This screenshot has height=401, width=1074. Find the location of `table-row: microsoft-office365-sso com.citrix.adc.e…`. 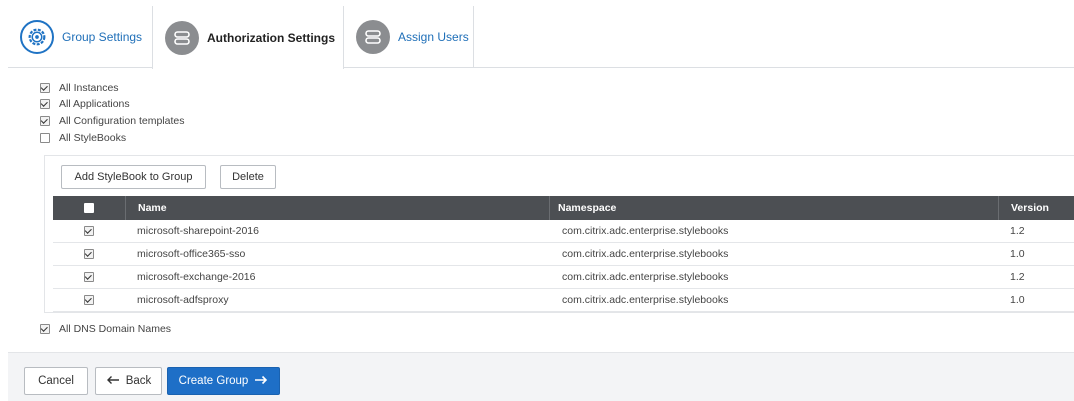

table-row: microsoft-office365-sso com.citrix.adc.e… is located at coordinates (563, 254).